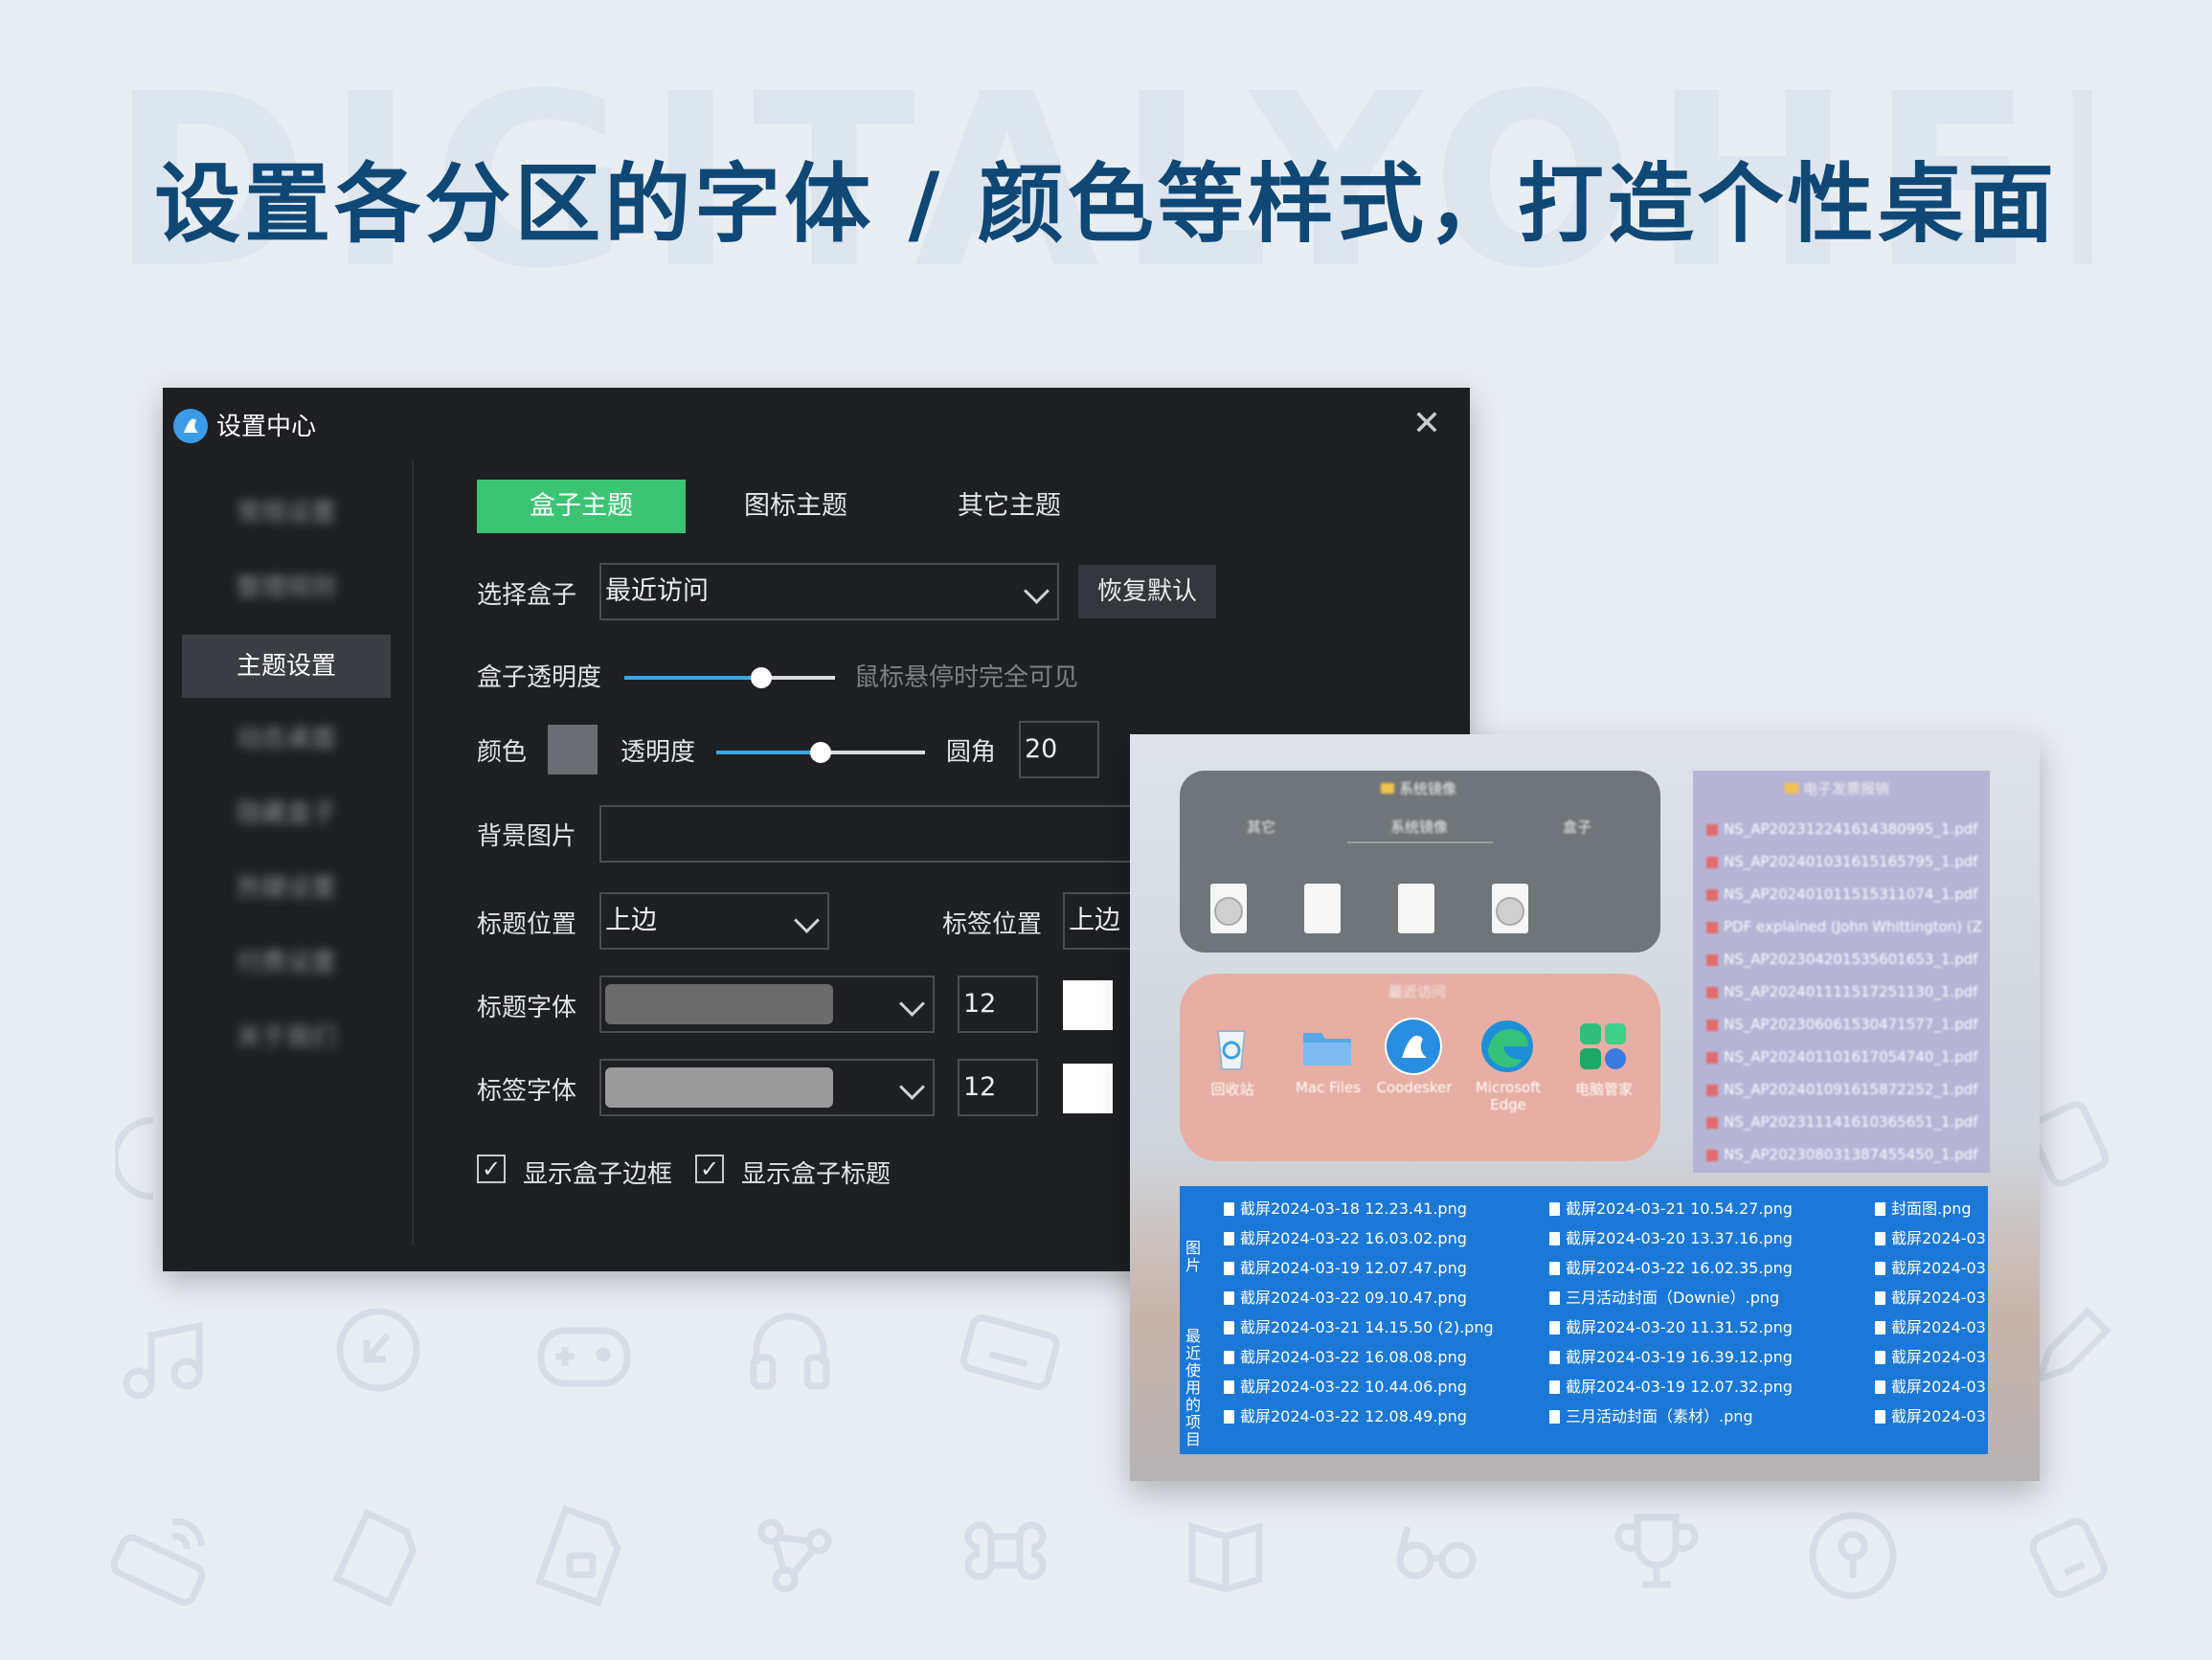 The height and width of the screenshot is (1660, 2212). Describe the element at coordinates (1420, 862) in the screenshot. I see `desktop-box-system-image: 系统镜像 其它 系统镜像 盒子` at that location.